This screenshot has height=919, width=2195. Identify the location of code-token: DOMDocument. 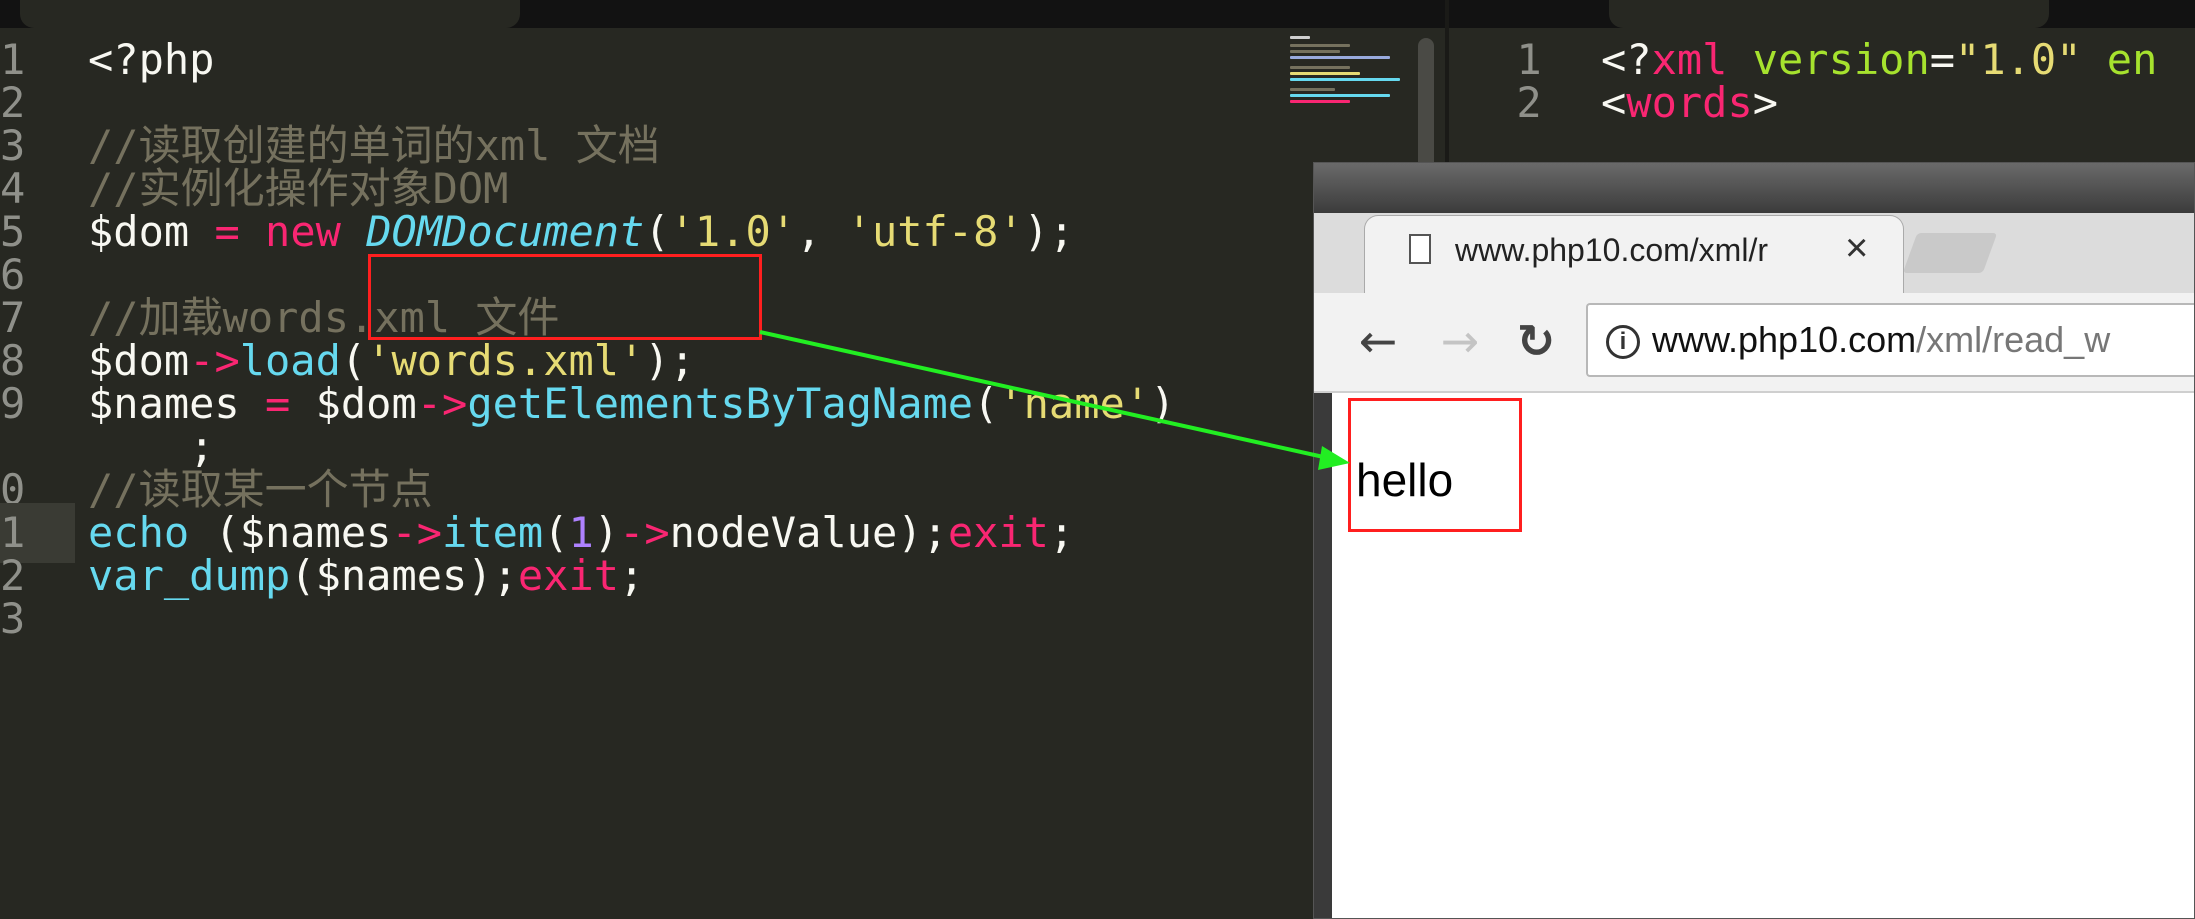
(505, 231).